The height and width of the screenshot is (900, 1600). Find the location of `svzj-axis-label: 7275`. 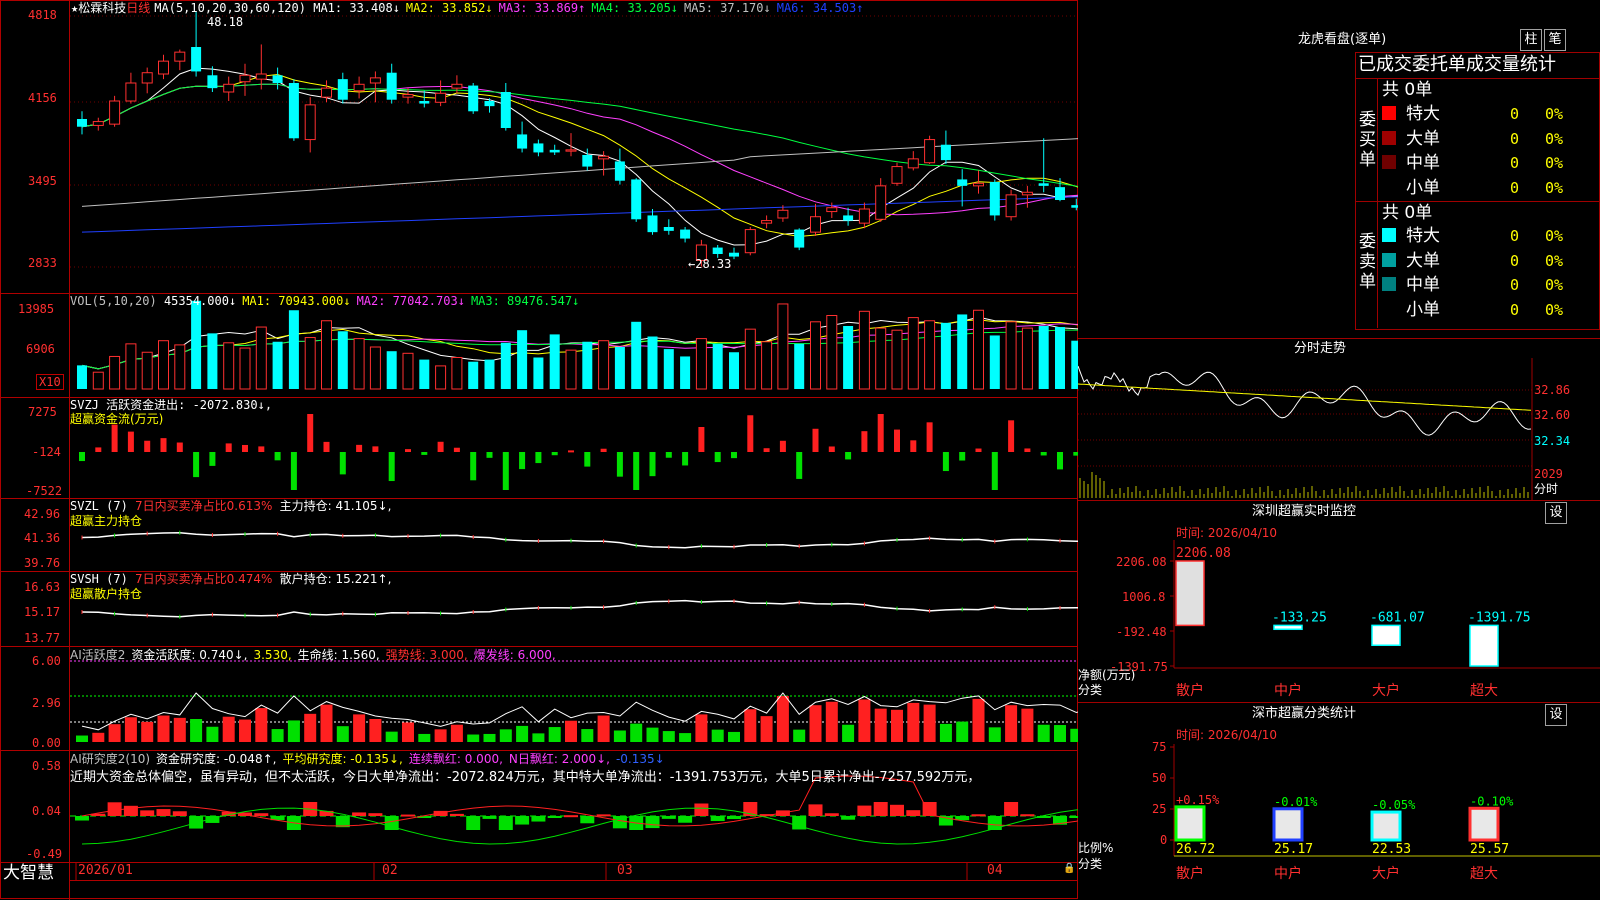

svzj-axis-label: 7275 is located at coordinates (42, 412).